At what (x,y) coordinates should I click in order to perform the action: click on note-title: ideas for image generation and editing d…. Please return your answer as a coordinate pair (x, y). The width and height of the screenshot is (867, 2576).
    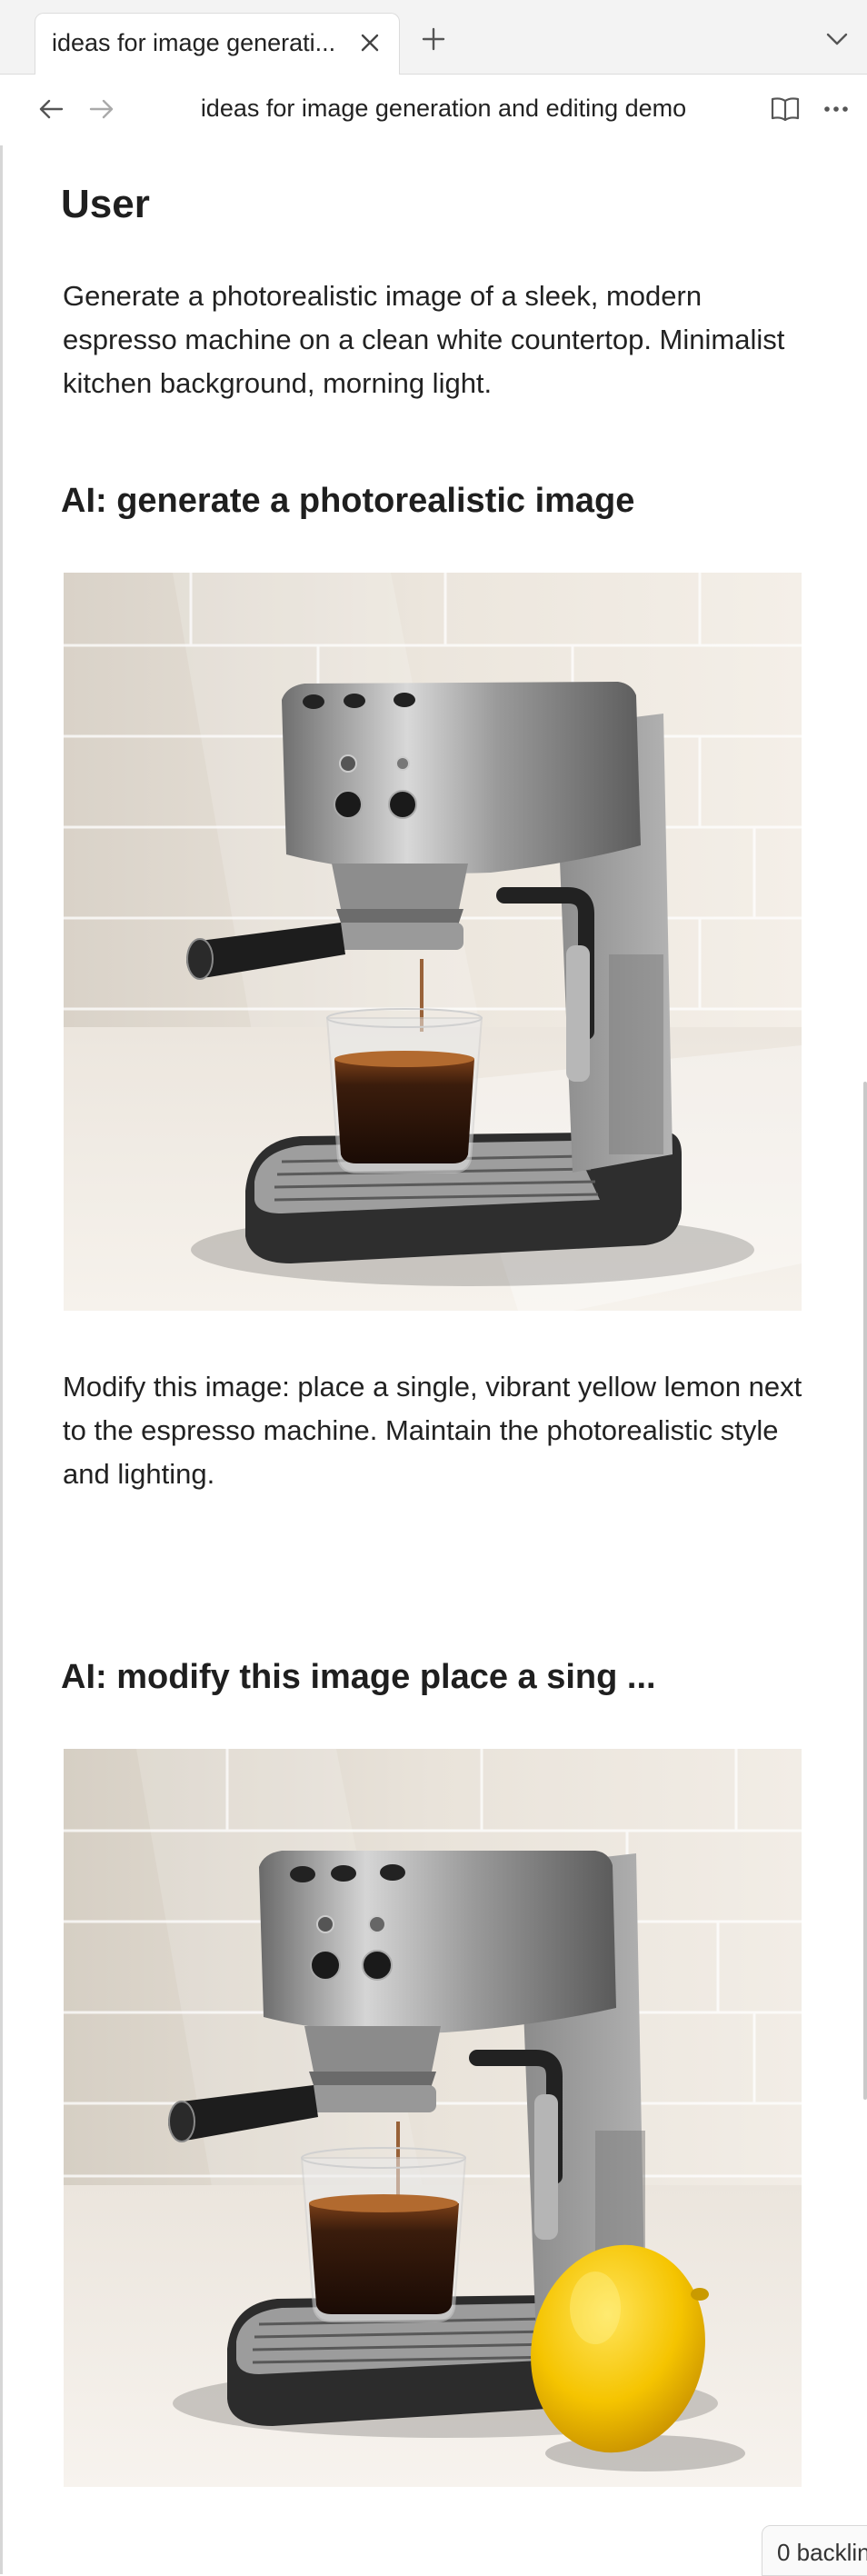
    Looking at the image, I should click on (443, 108).